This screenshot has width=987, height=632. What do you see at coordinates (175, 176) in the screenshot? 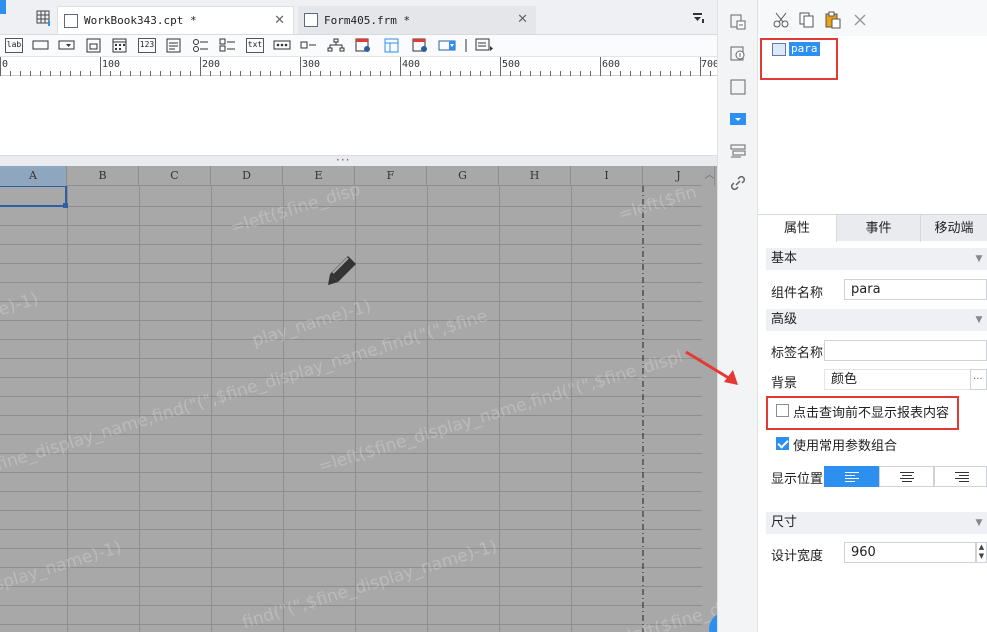
I see `column-header: C` at bounding box center [175, 176].